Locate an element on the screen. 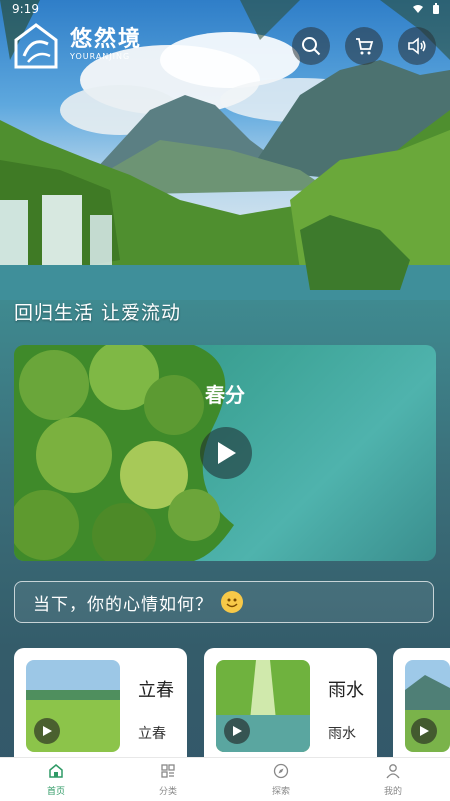 The height and width of the screenshot is (801, 450). search-icon is located at coordinates (311, 46).